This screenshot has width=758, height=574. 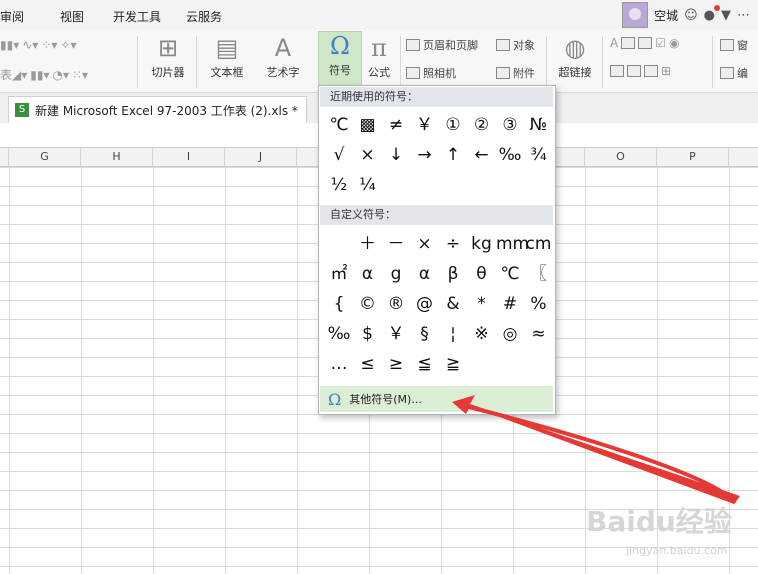 What do you see at coordinates (510, 155) in the screenshot?
I see `symbol-cell: ‰` at bounding box center [510, 155].